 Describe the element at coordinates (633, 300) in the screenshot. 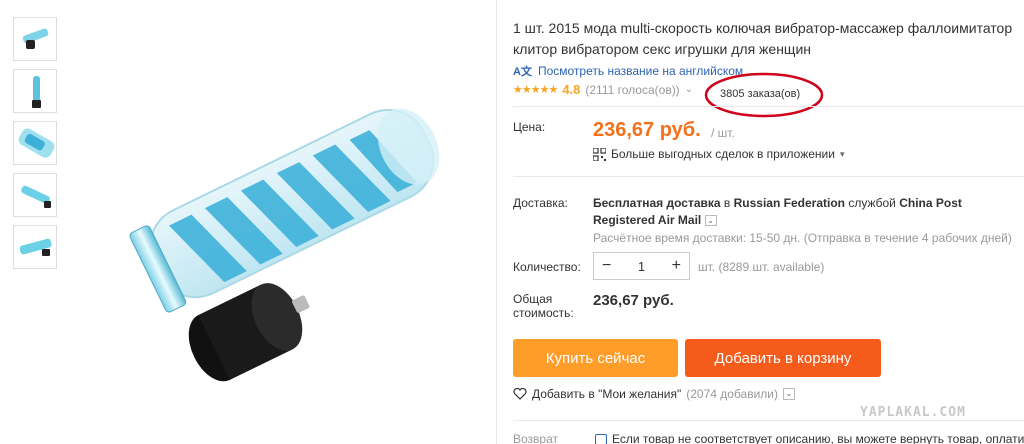

I see `total-value: 236,67 руб.` at that location.